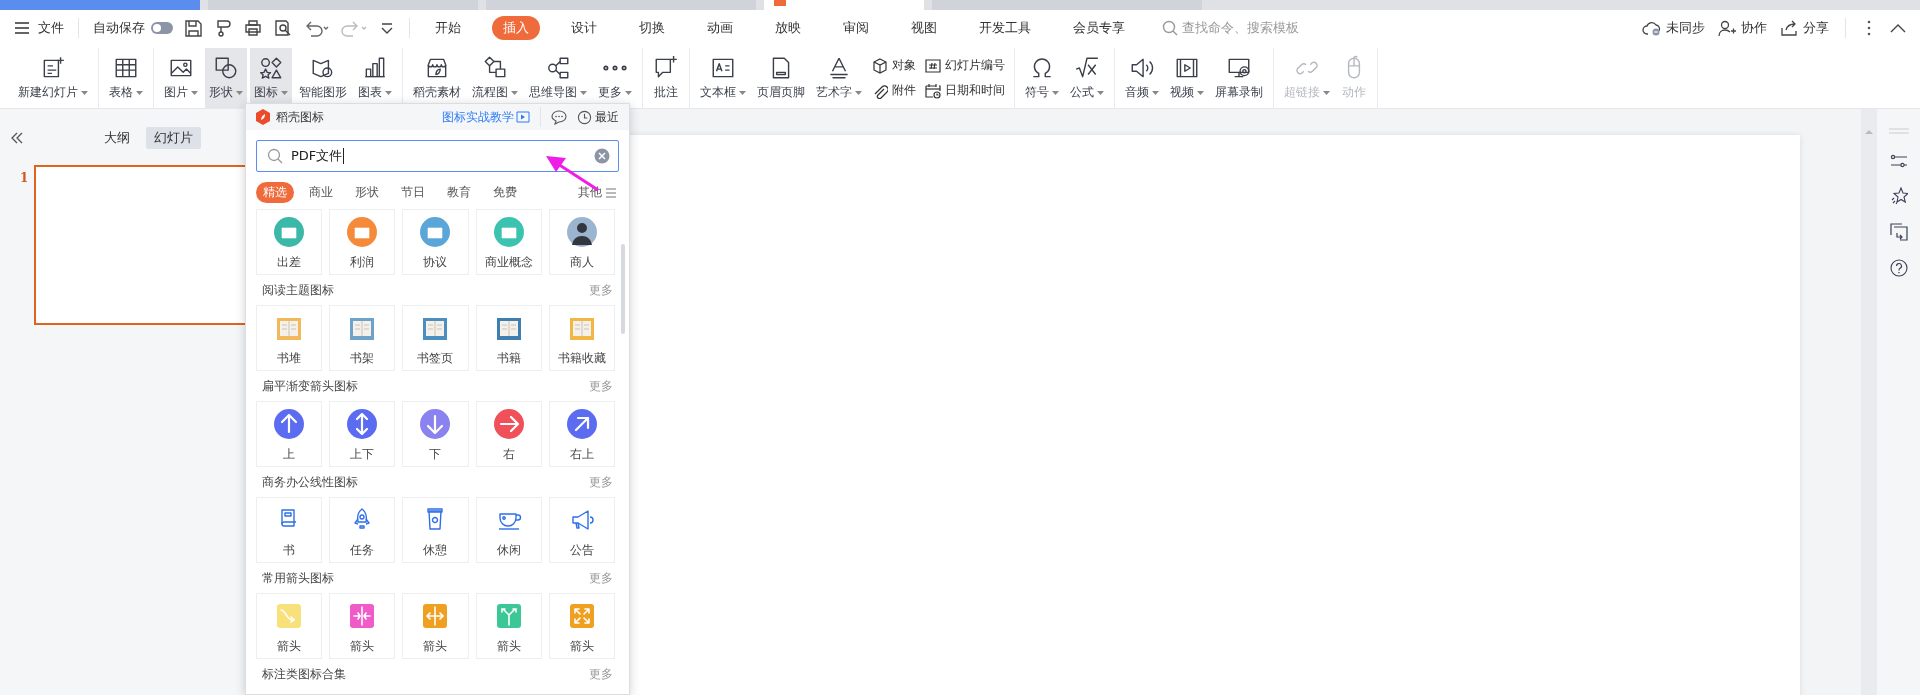  I want to click on tutorial-link: 图标实战教学, so click(486, 117).